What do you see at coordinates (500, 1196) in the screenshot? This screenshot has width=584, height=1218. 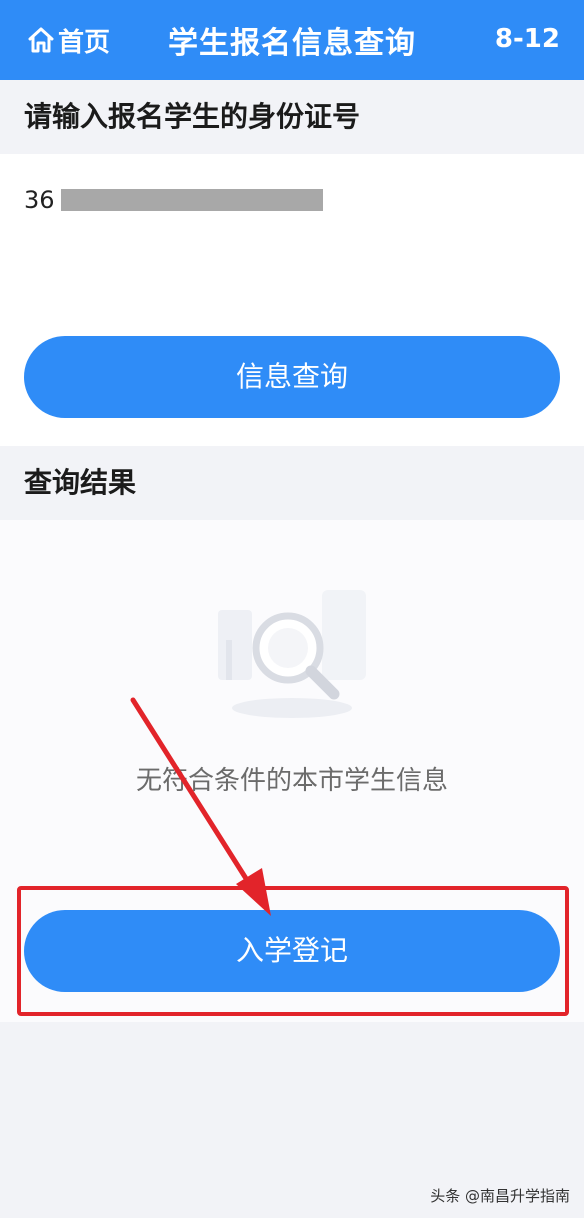 I see `watermark: 头条 @南昌升学指南` at bounding box center [500, 1196].